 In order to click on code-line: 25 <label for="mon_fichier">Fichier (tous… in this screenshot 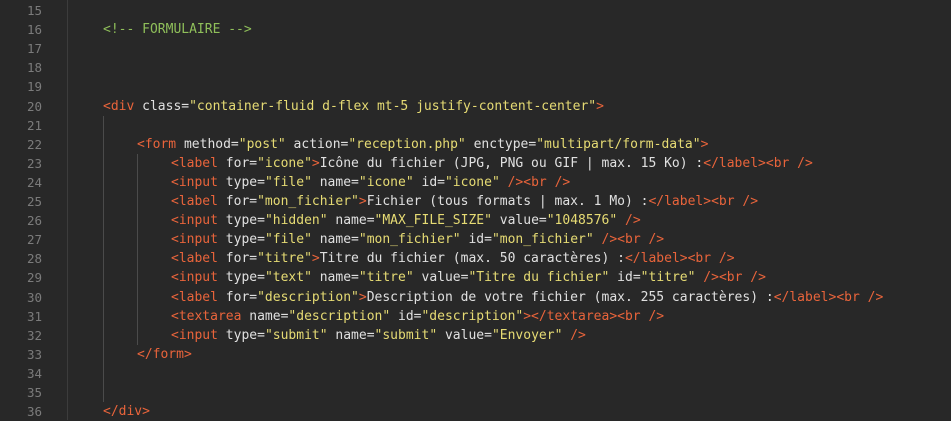, I will do `click(475, 201)`.